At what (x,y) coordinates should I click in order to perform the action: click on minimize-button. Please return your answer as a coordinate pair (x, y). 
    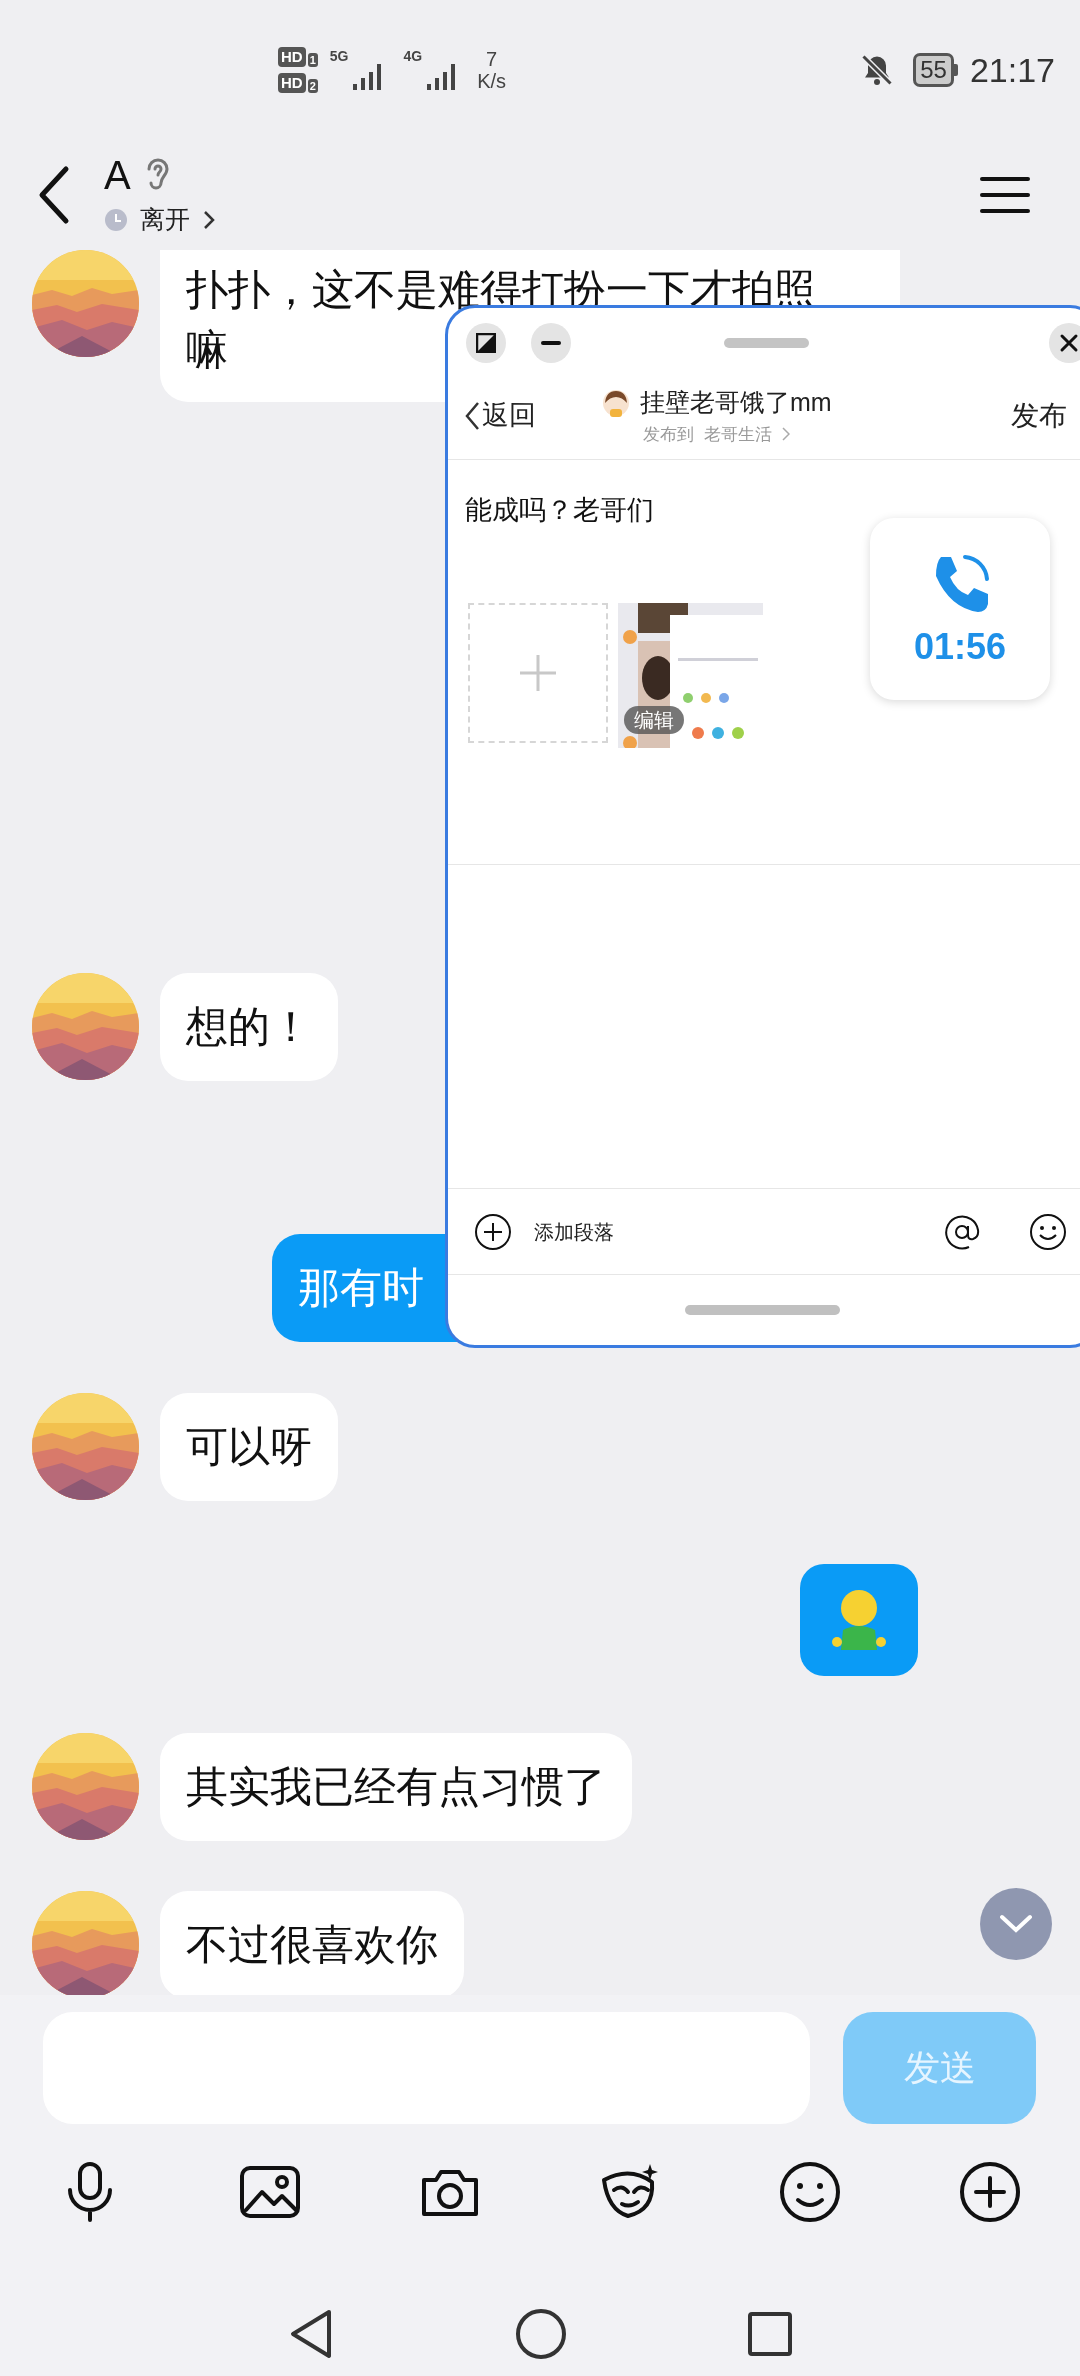
    Looking at the image, I should click on (551, 343).